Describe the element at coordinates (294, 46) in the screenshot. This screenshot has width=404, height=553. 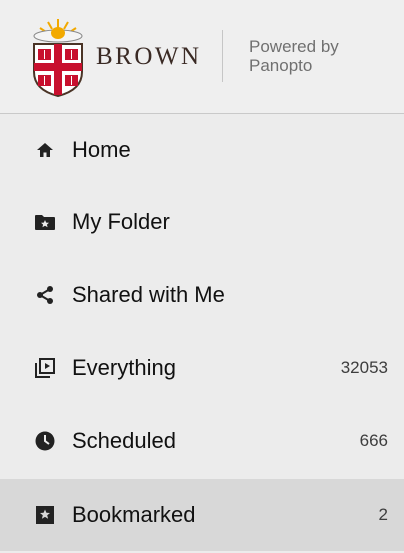
I see `powered-by-line: Powered by` at that location.